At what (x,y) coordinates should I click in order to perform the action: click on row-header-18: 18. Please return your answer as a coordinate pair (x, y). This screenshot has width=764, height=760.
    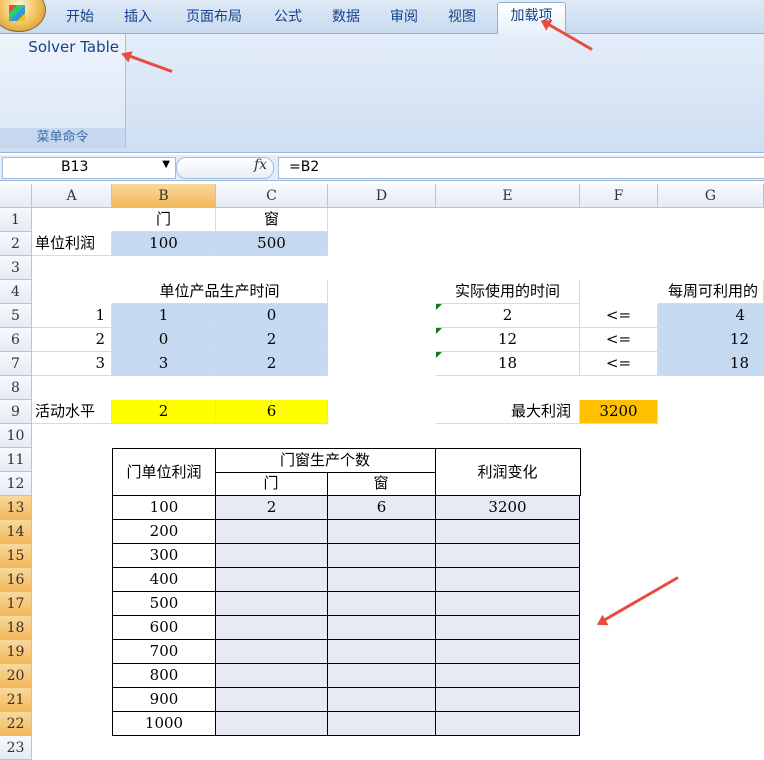
    Looking at the image, I should click on (16, 628).